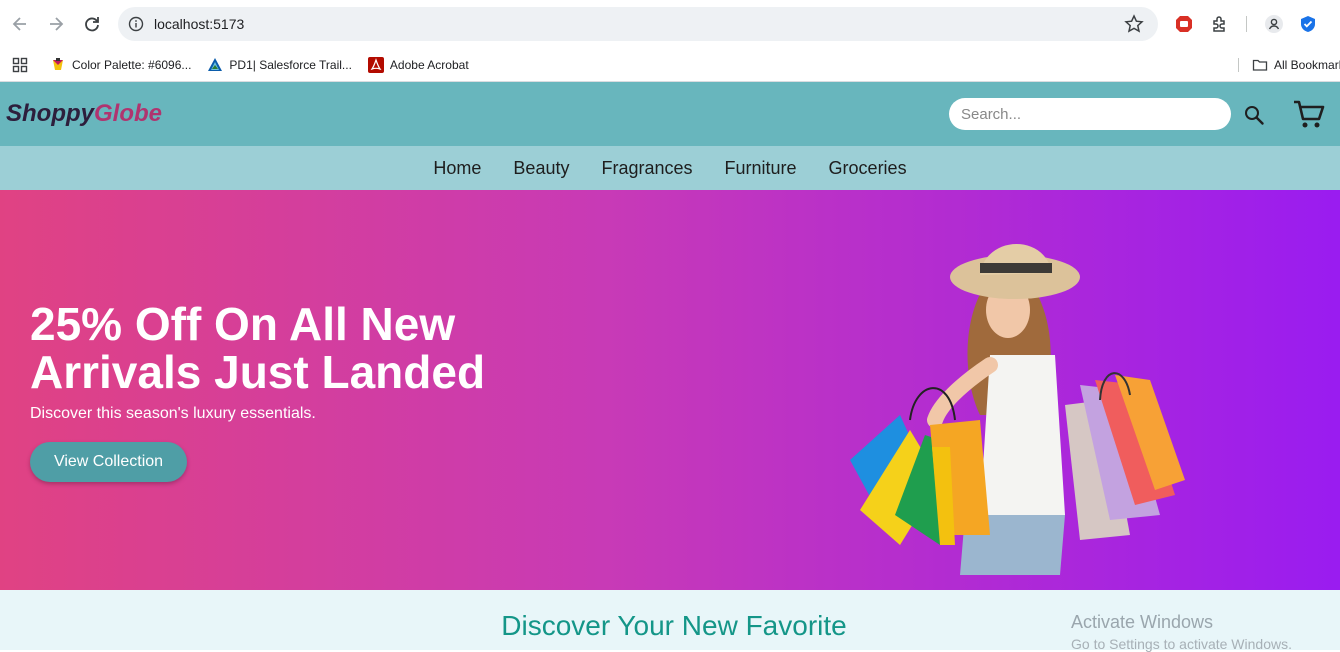 This screenshot has width=1340, height=652. What do you see at coordinates (108, 462) in the screenshot?
I see `view-collection-button: View Collection` at bounding box center [108, 462].